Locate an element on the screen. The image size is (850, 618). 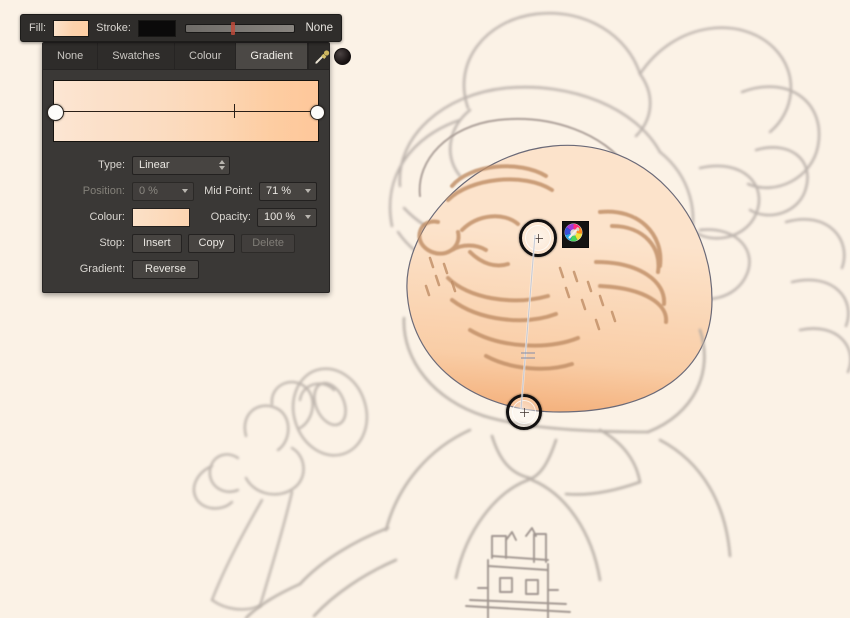
gradient-start-stop is located at coordinates (55, 112).